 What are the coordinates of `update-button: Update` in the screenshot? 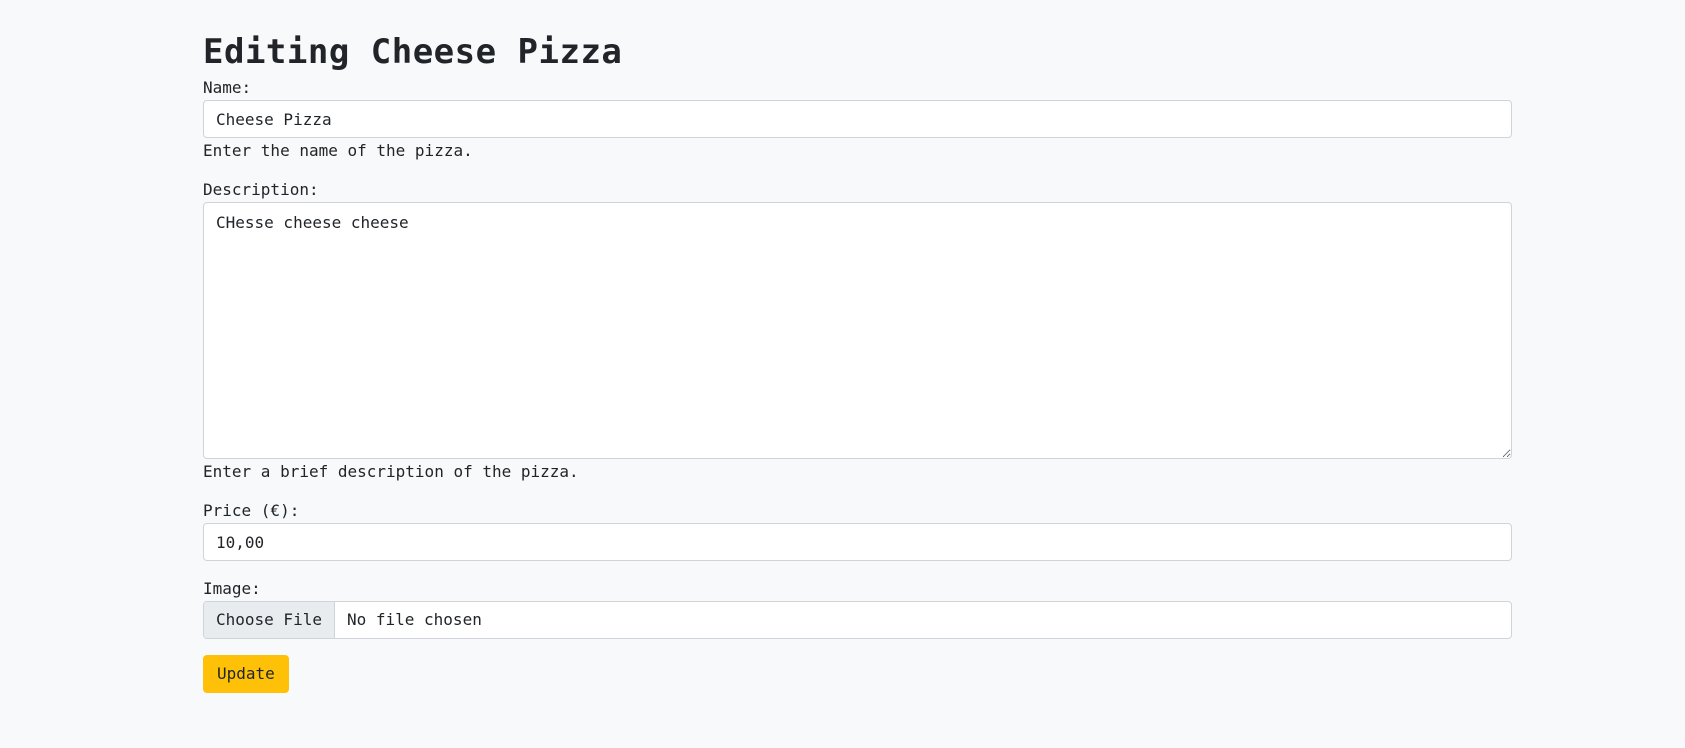 It's located at (246, 674).